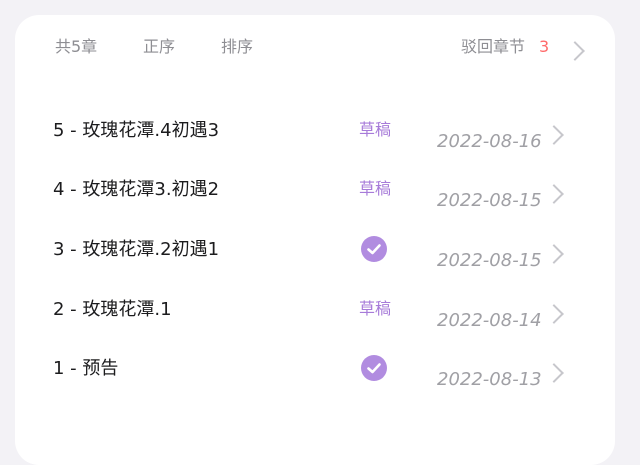 This screenshot has height=465, width=640. I want to click on chapter-row: 3 - 玫瑰花潭.2初遇1 2022-08-15, so click(315, 253).